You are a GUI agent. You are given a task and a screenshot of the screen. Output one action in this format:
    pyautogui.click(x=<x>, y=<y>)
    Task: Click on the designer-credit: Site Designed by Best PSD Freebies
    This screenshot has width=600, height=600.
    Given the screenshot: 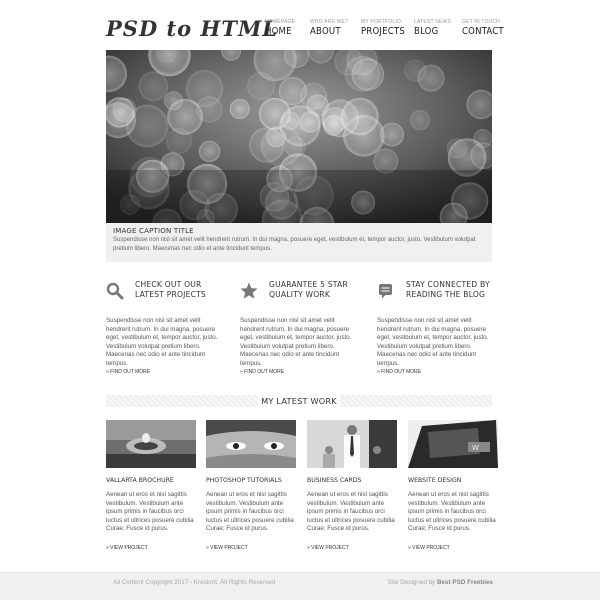 What is the action you would take?
    pyautogui.click(x=440, y=582)
    